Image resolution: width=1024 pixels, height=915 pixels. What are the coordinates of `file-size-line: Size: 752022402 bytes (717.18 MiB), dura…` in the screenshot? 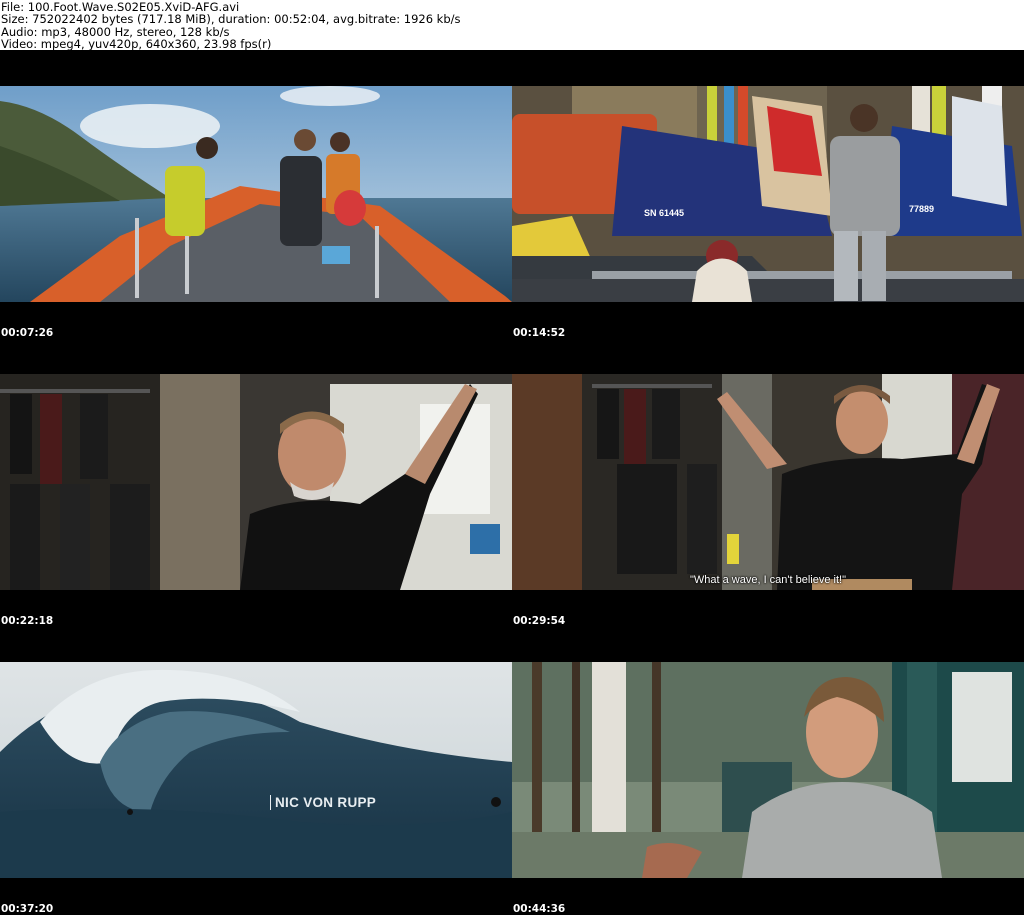 It's located at (231, 19).